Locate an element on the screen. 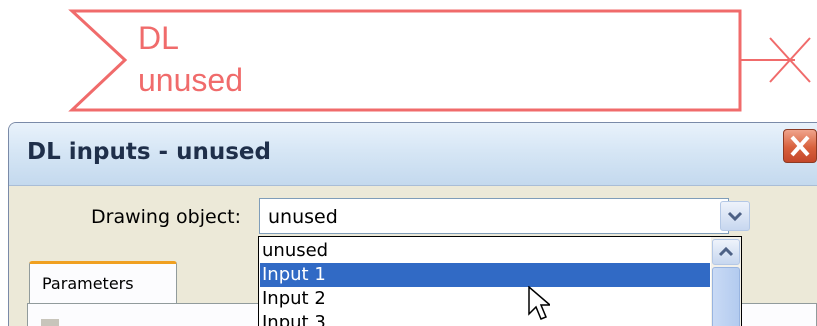  drawing-object-value: unused is located at coordinates (303, 217).